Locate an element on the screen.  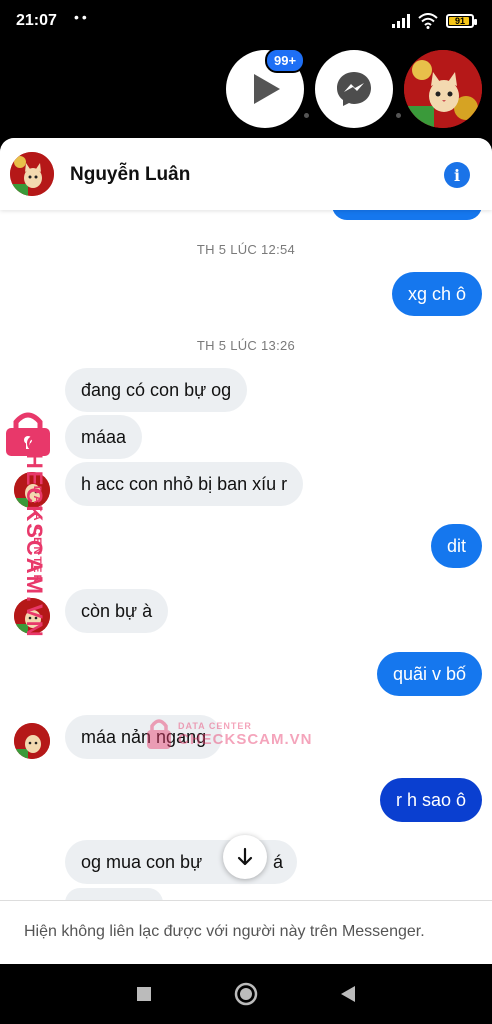
message-incoming: h acc con nhỏ bị ban xíu r is located at coordinates (184, 484).